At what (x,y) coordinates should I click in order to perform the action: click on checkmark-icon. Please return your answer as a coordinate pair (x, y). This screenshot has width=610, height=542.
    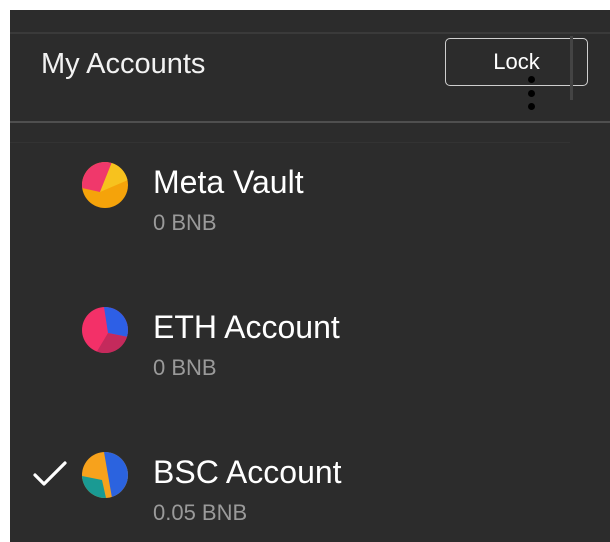
    Looking at the image, I should click on (50, 473).